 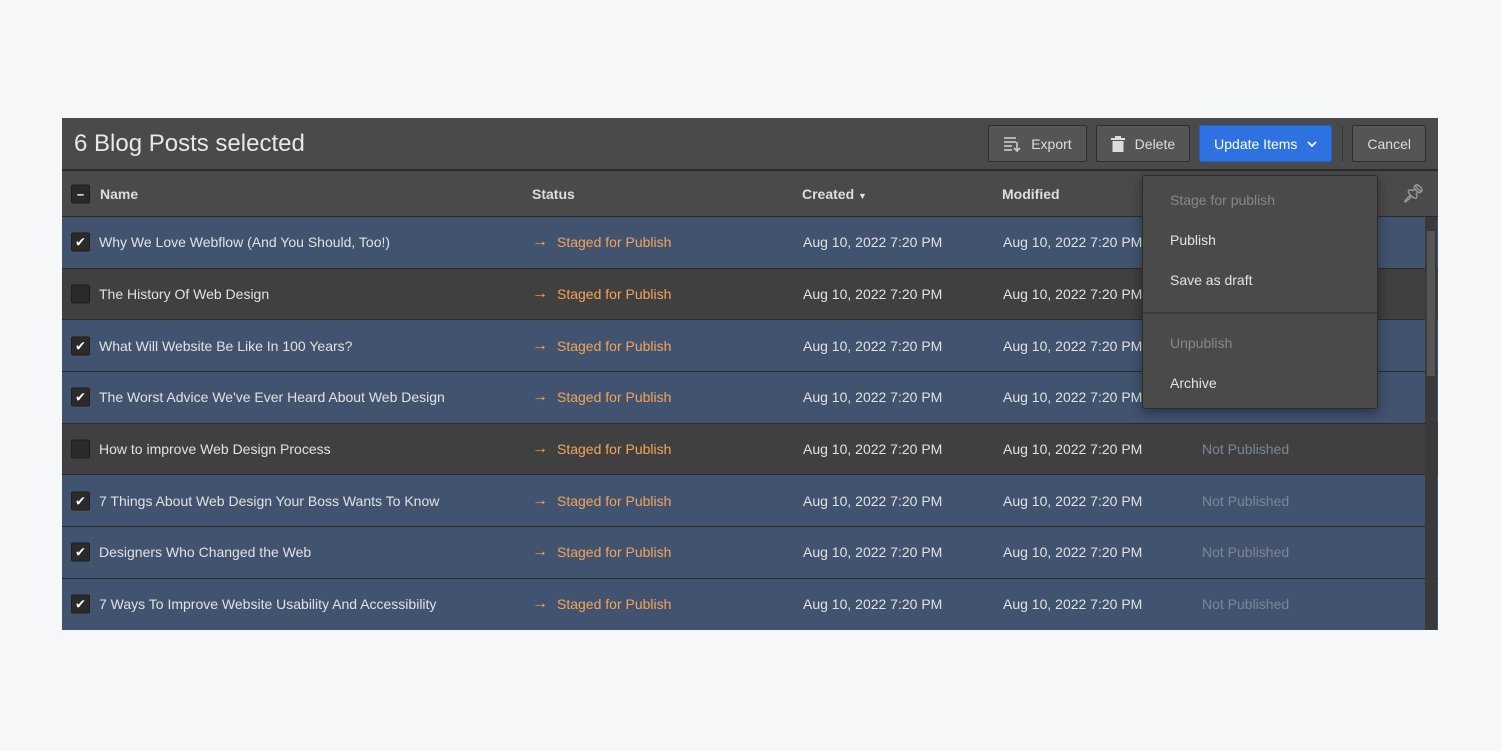 What do you see at coordinates (1343, 143) in the screenshot?
I see `toolbar-divider` at bounding box center [1343, 143].